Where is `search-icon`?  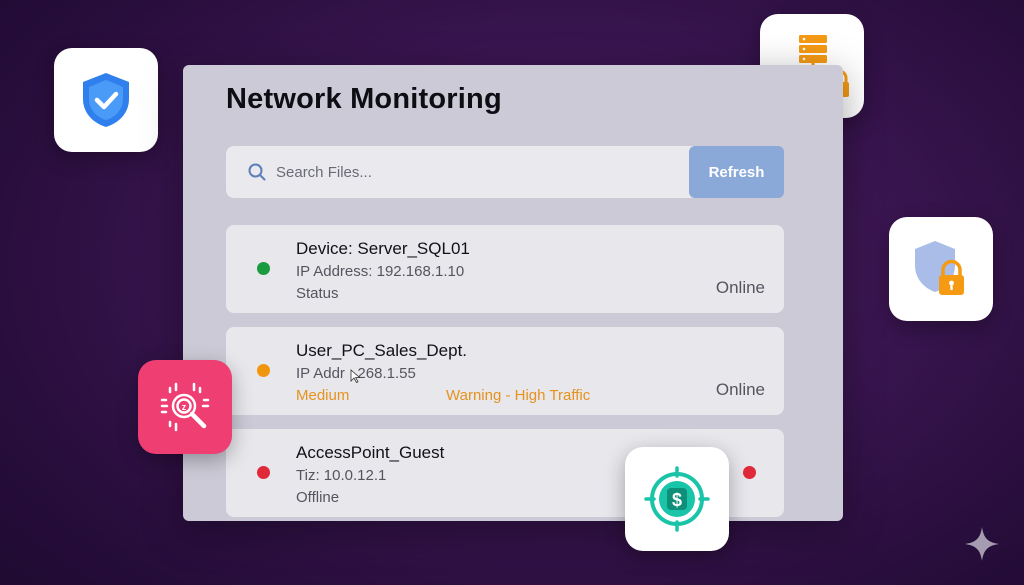 search-icon is located at coordinates (257, 172).